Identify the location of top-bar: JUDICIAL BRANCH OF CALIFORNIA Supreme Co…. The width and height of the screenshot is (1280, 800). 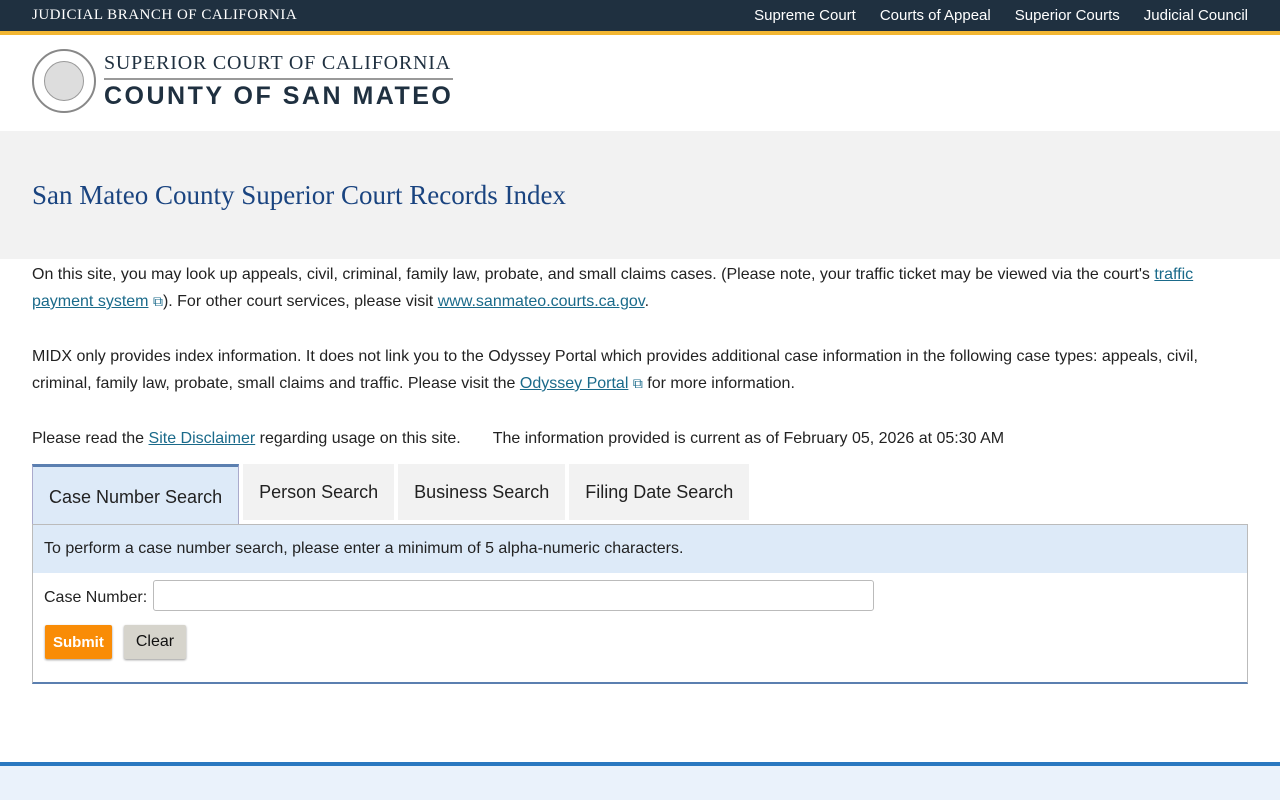
(640, 17).